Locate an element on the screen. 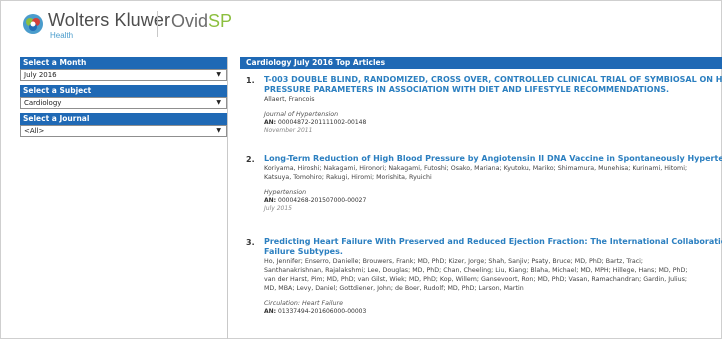 This screenshot has height=339, width=722. product-name-part-1: Ovid is located at coordinates (190, 21).